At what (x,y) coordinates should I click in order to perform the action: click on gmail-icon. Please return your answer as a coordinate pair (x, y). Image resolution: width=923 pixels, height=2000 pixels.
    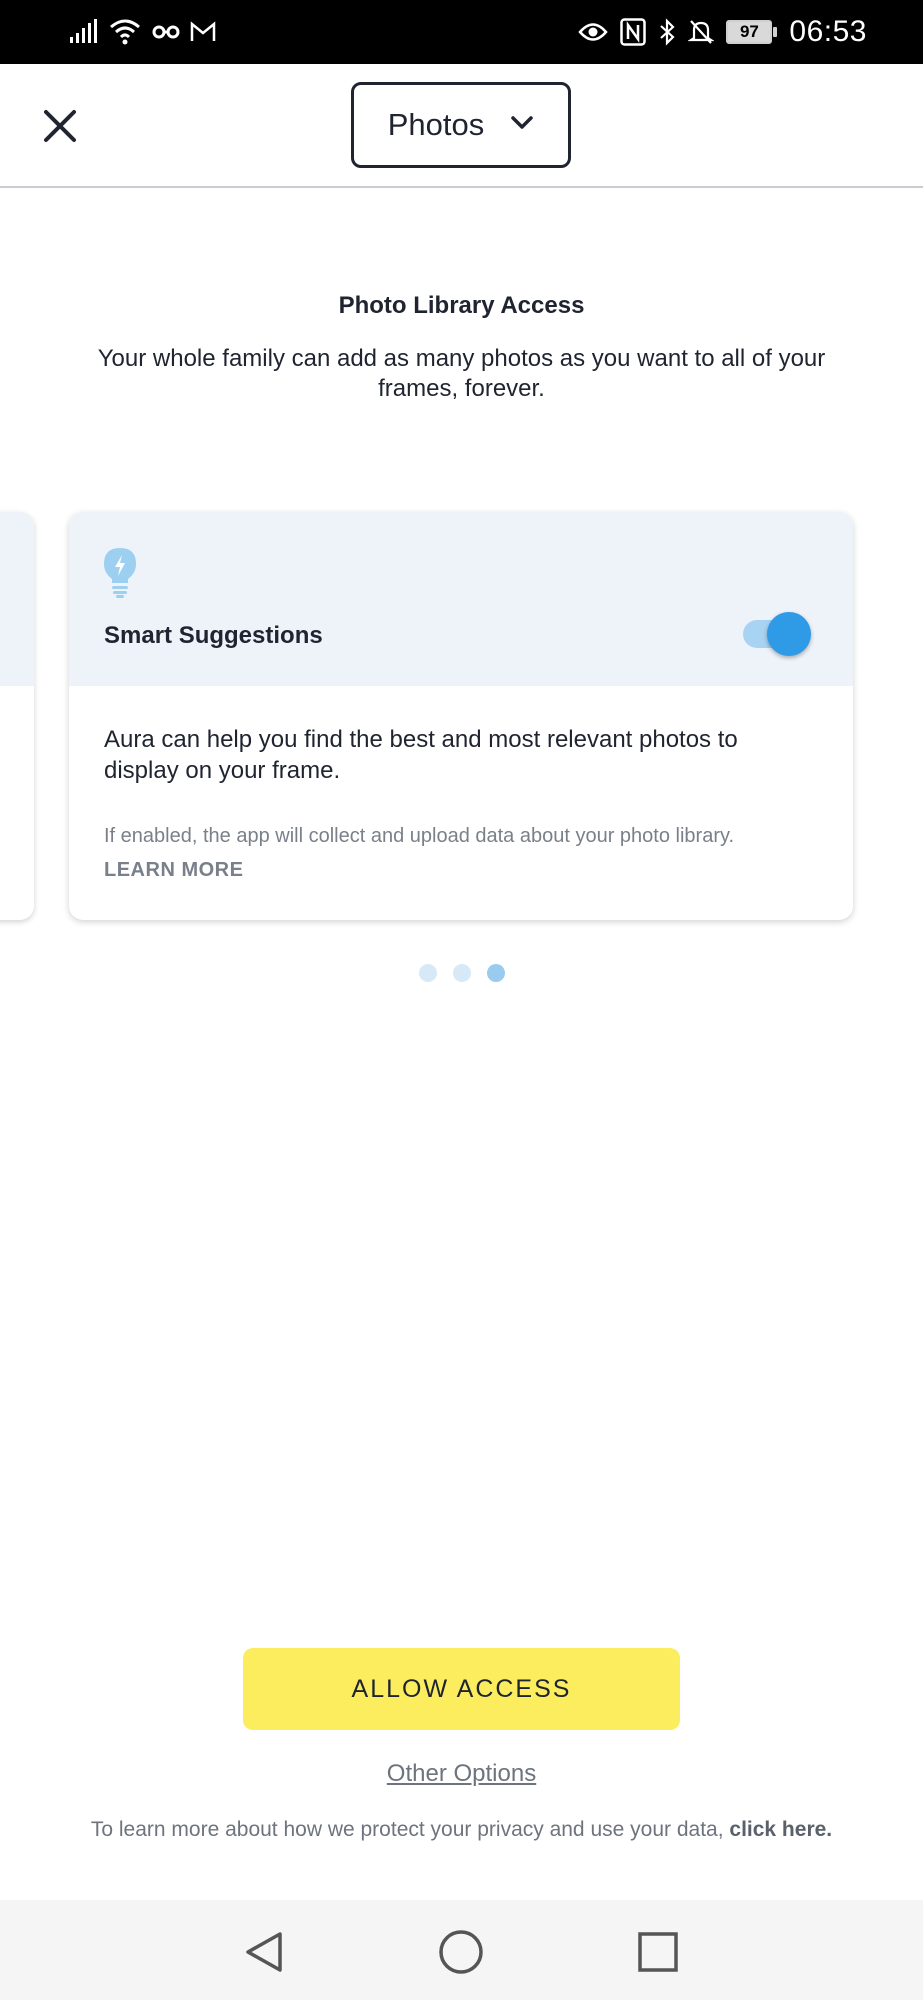
    Looking at the image, I should click on (203, 32).